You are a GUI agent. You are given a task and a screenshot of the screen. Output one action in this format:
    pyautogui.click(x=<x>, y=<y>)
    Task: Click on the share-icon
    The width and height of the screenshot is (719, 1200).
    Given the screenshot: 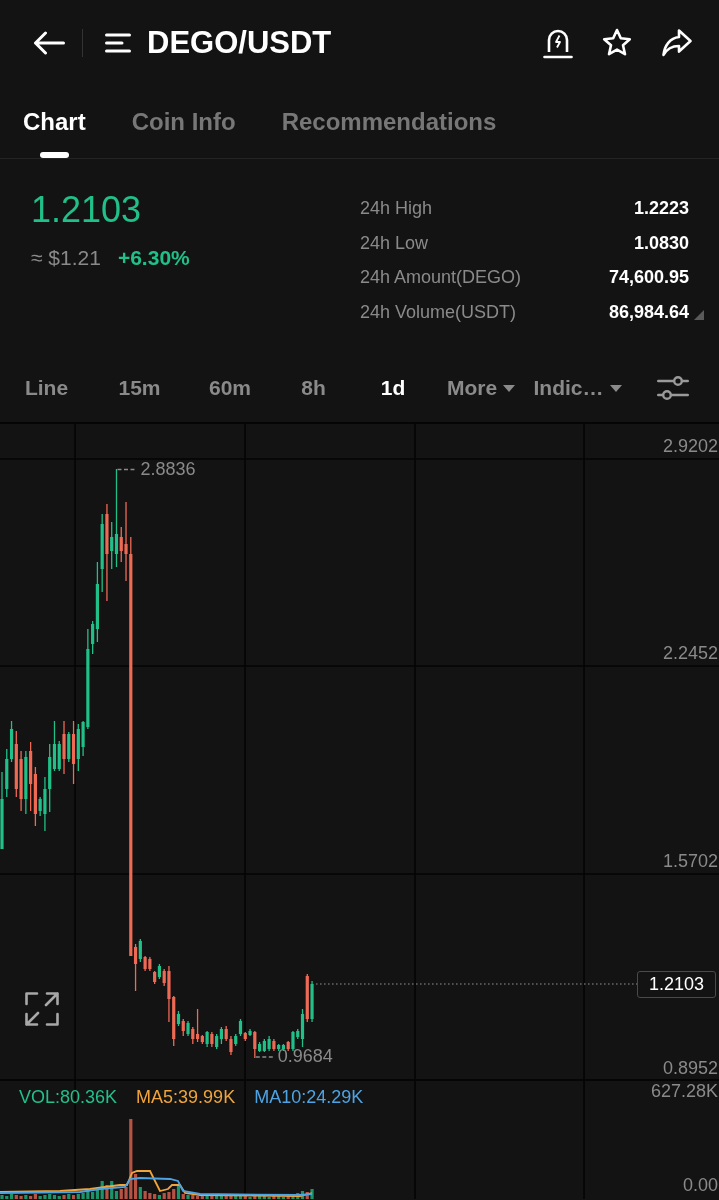 What is the action you would take?
    pyautogui.click(x=677, y=42)
    